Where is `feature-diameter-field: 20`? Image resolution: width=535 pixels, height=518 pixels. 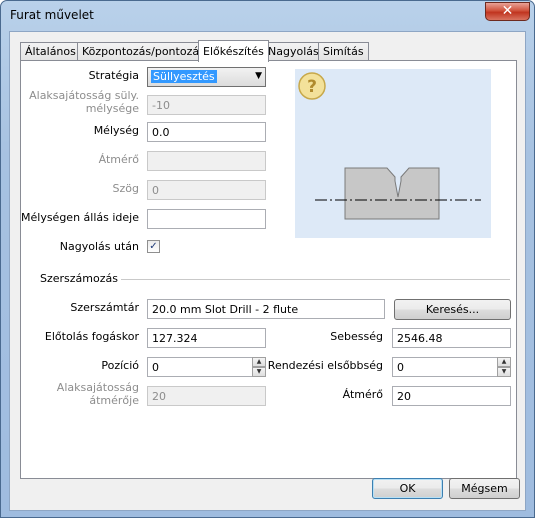 feature-diameter-field: 20 is located at coordinates (206, 396).